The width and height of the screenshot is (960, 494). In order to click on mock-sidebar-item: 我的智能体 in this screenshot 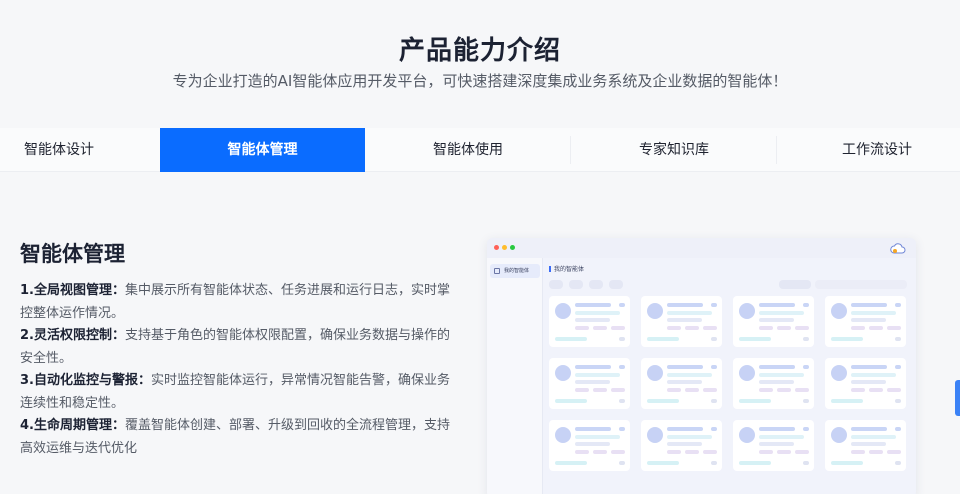, I will do `click(515, 271)`.